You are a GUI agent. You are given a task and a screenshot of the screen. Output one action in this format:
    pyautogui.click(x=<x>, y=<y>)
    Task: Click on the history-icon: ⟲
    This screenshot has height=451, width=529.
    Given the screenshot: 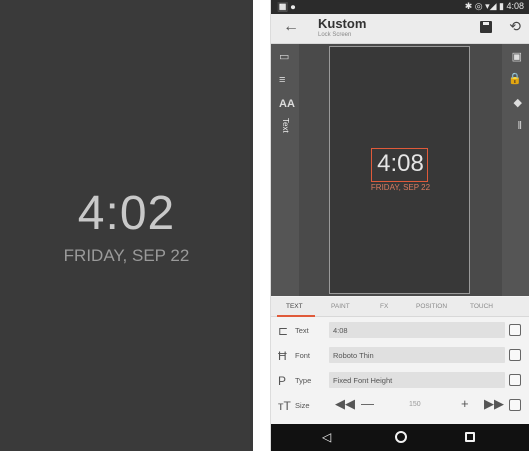 What is the action you would take?
    pyautogui.click(x=515, y=26)
    